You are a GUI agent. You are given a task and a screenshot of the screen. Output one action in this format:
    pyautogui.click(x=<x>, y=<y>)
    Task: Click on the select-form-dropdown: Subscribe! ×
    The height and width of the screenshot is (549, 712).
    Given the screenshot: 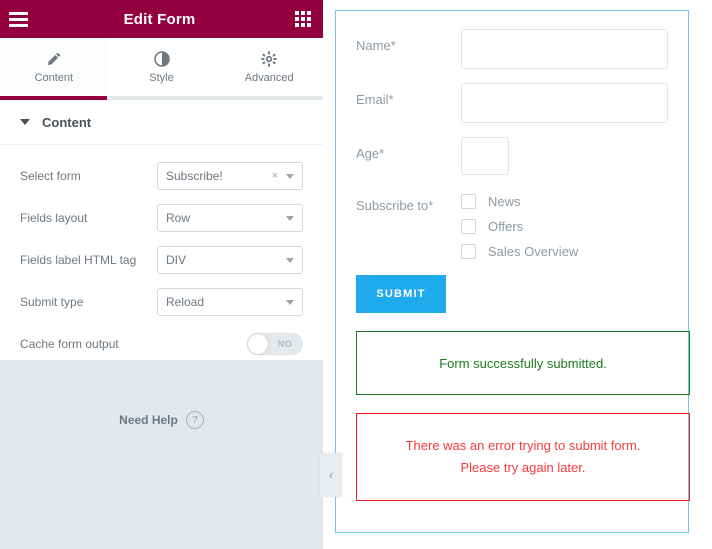 What is the action you would take?
    pyautogui.click(x=230, y=176)
    